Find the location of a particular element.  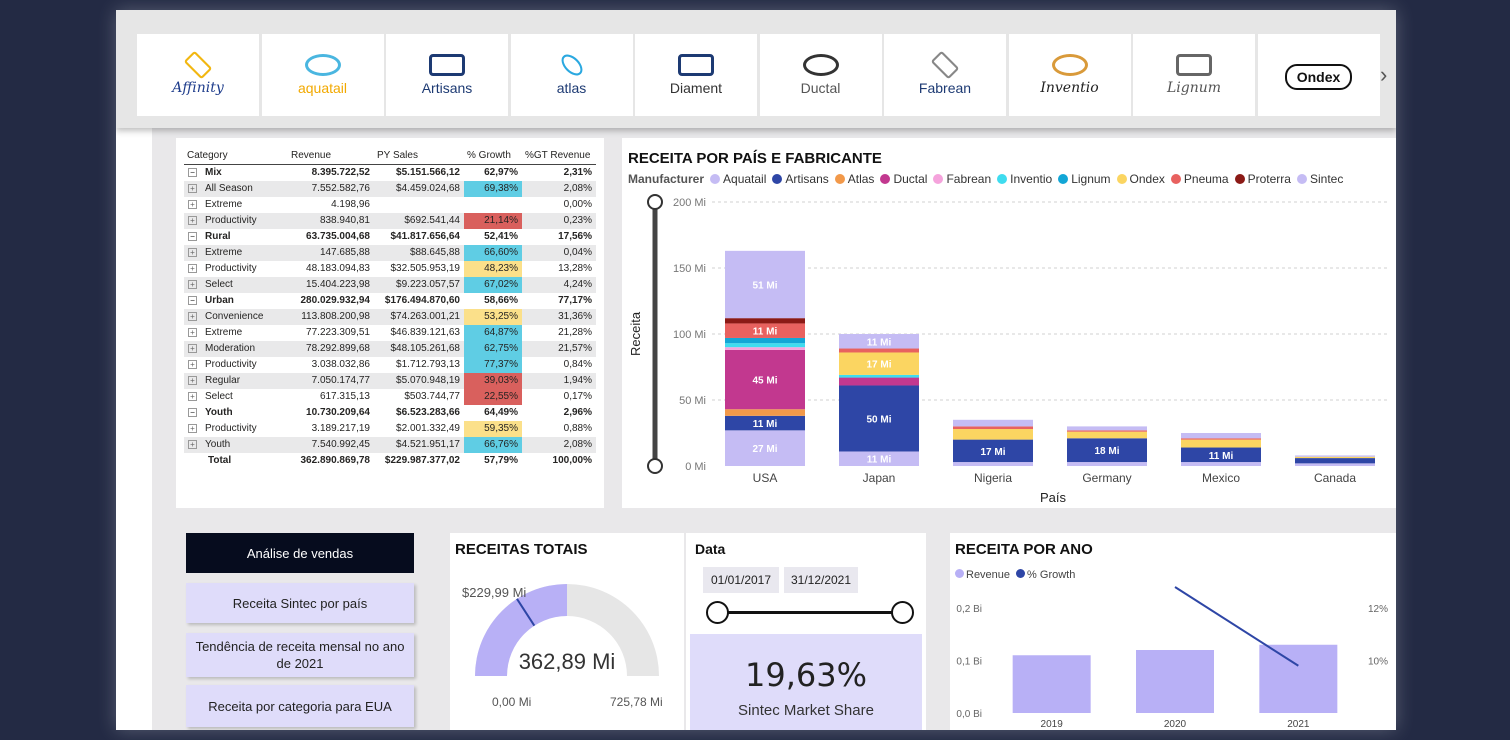

py-sales-cell: $41.817.656,64 is located at coordinates (425, 236).